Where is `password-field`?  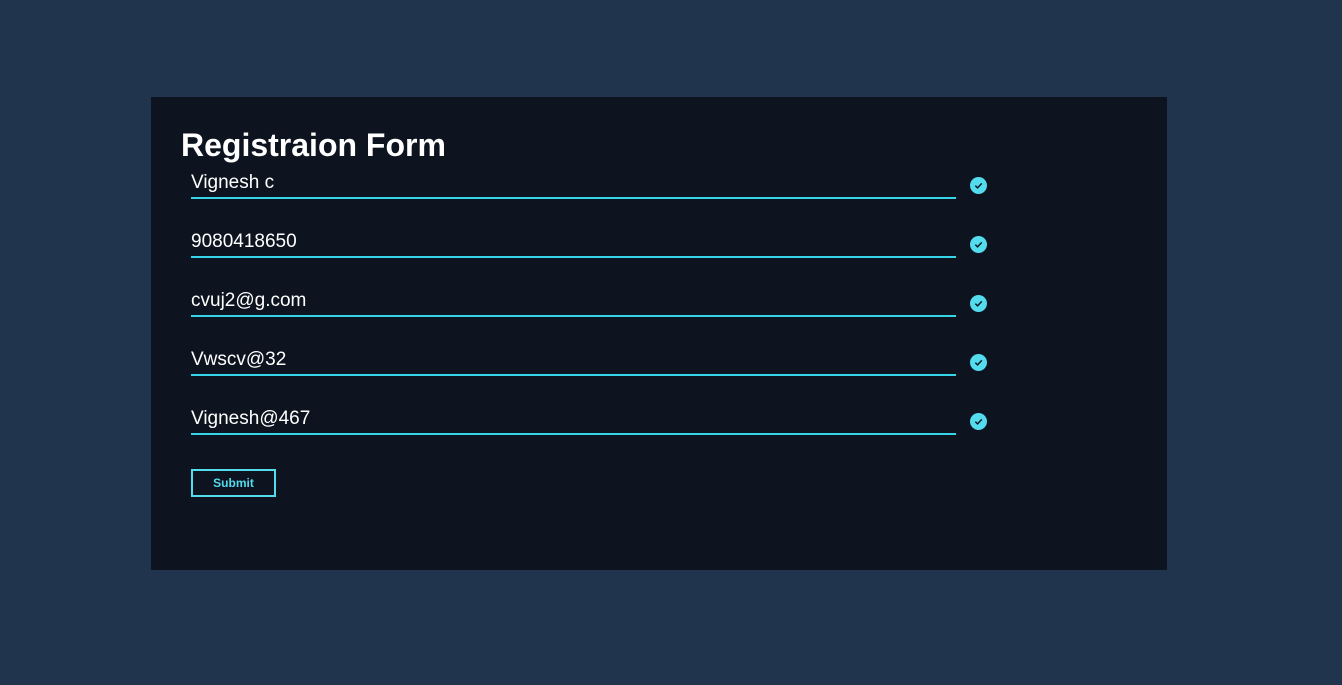 password-field is located at coordinates (573, 362).